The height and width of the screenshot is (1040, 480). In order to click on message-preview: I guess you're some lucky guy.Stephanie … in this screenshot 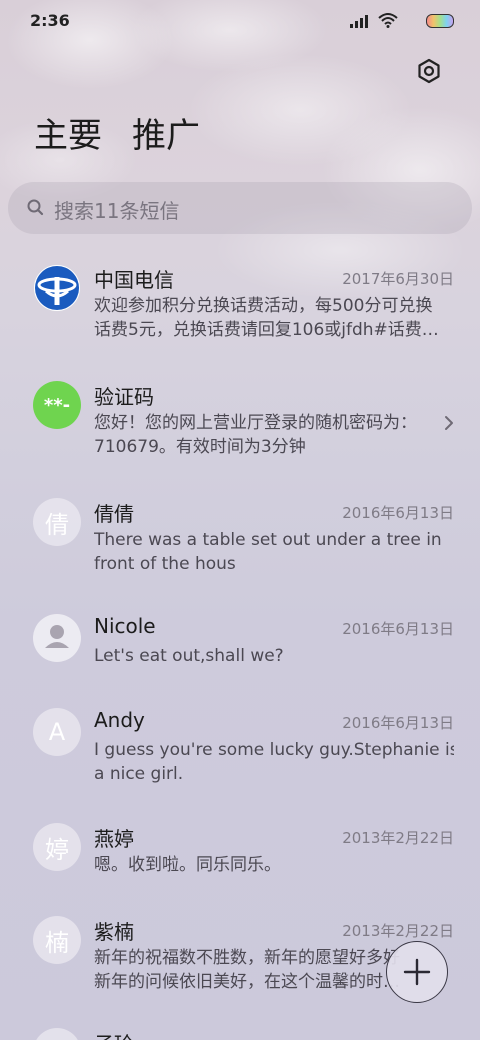, I will do `click(274, 762)`.